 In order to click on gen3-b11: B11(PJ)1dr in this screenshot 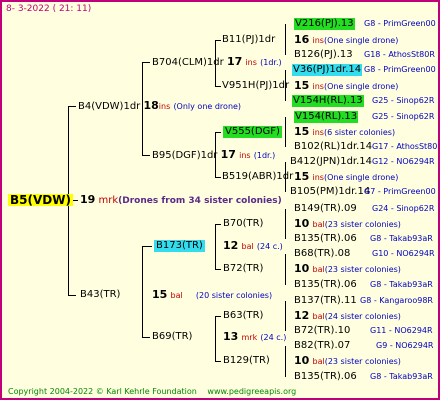, I will do `click(248, 40)`.